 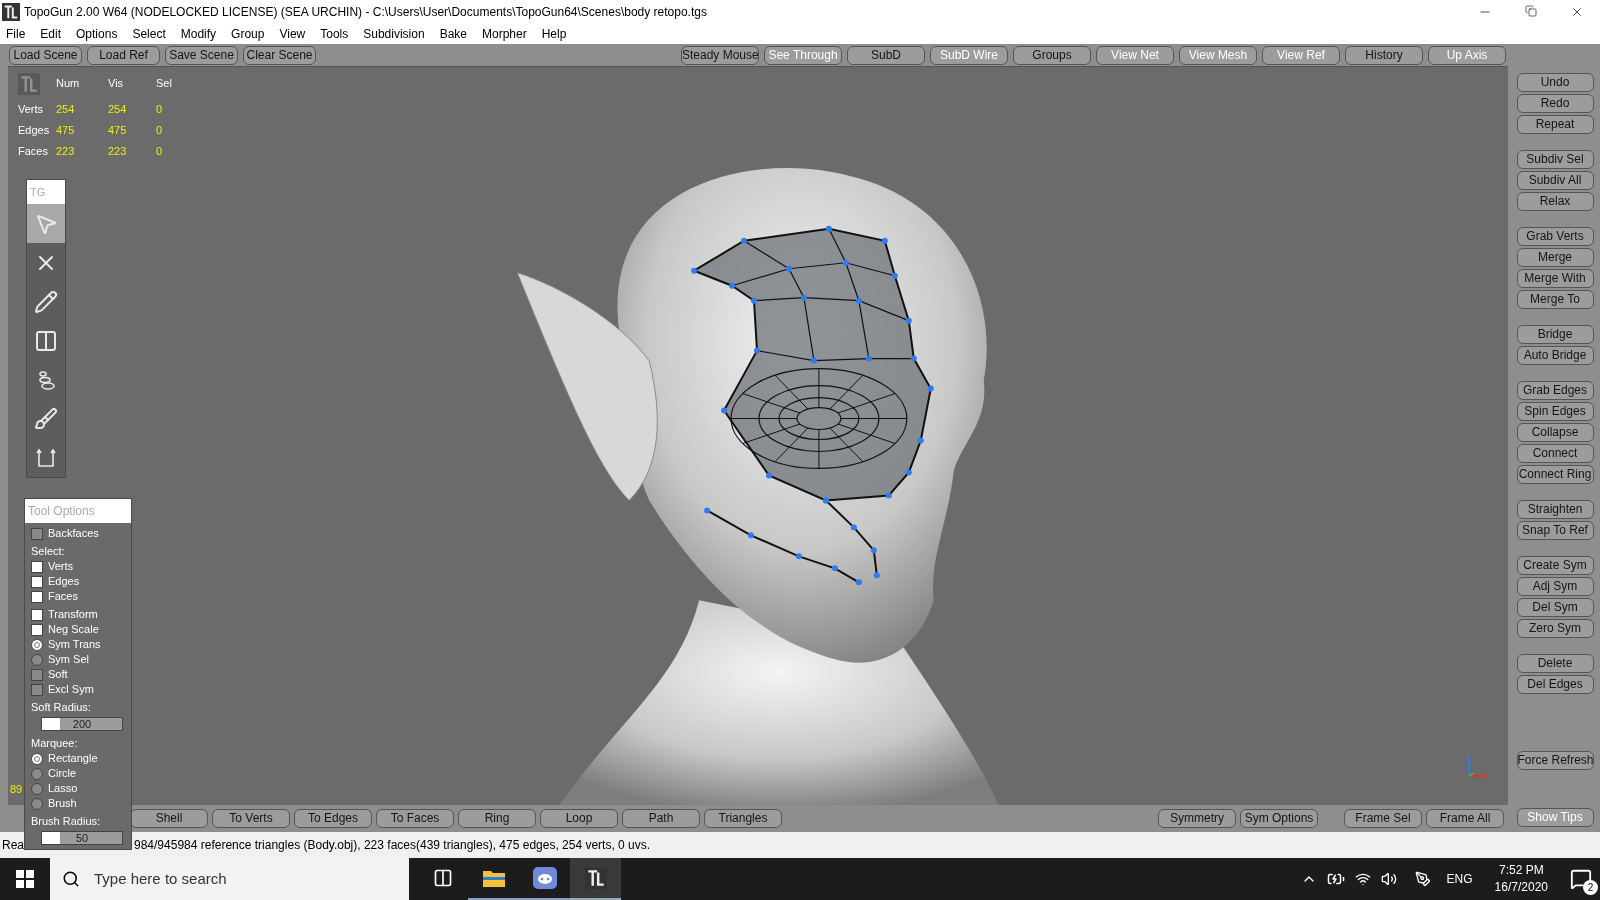 I want to click on menu-item: Edit, so click(x=51, y=34).